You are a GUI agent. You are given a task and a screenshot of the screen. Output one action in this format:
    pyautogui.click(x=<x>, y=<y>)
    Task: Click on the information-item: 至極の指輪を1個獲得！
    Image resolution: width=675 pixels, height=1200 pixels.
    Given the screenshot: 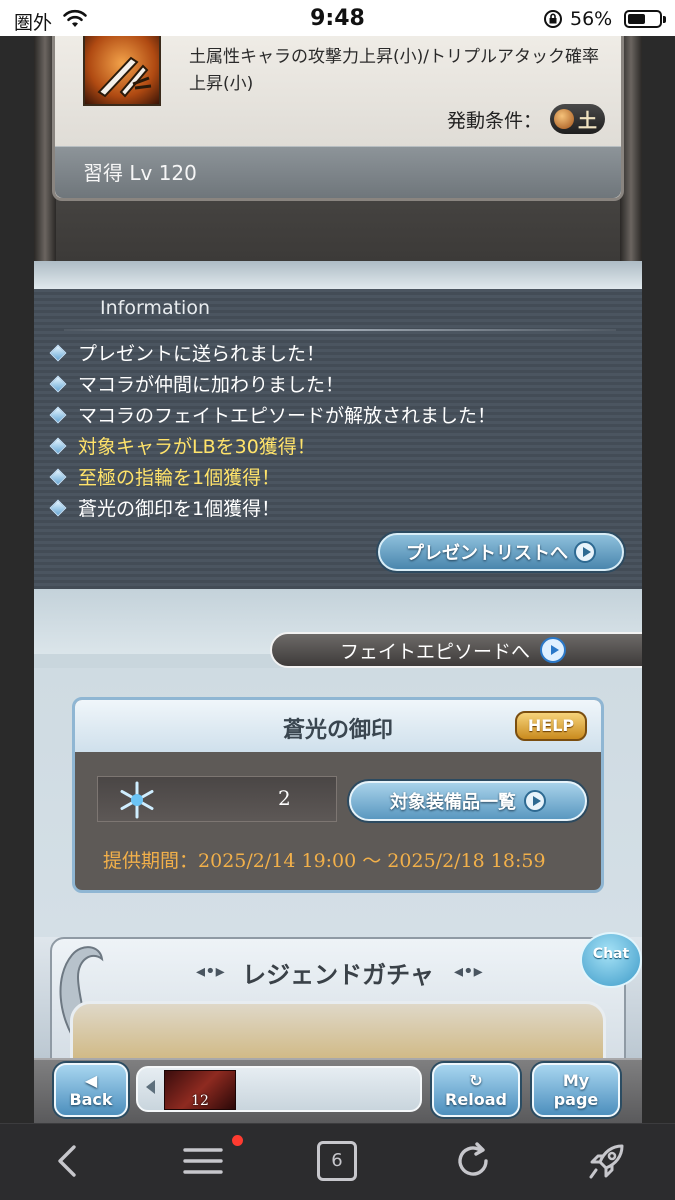 What is the action you would take?
    pyautogui.click(x=272, y=476)
    